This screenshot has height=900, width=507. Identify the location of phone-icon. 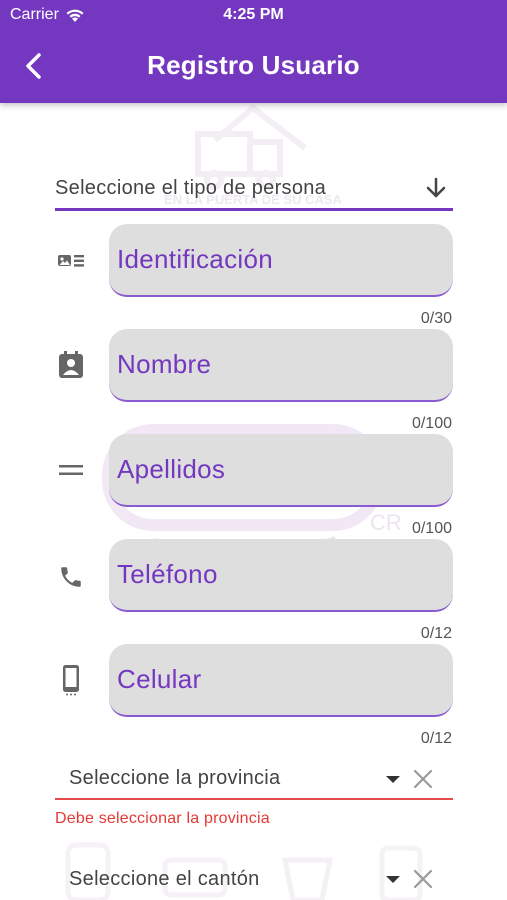
(71, 577).